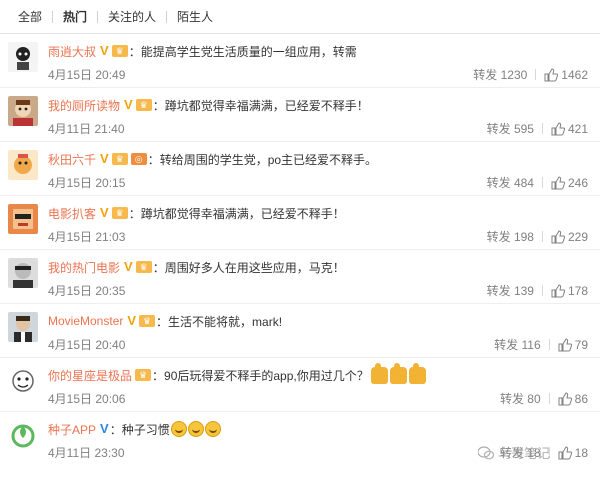  I want to click on username-link: 秋田六千, so click(72, 159).